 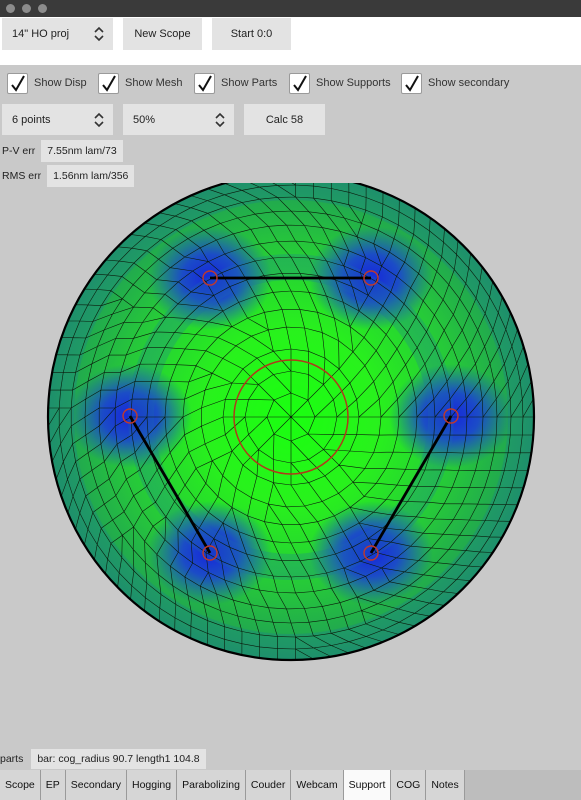 I want to click on scope-select: 14" HO proj, so click(x=57, y=34).